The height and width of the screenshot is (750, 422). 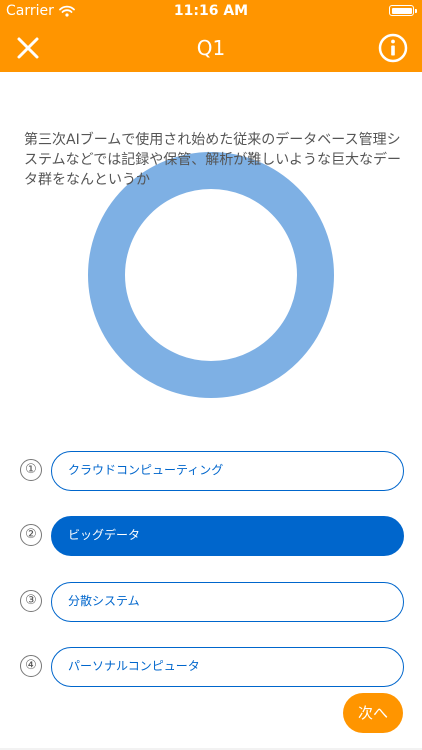 What do you see at coordinates (393, 48) in the screenshot?
I see `info-icon` at bounding box center [393, 48].